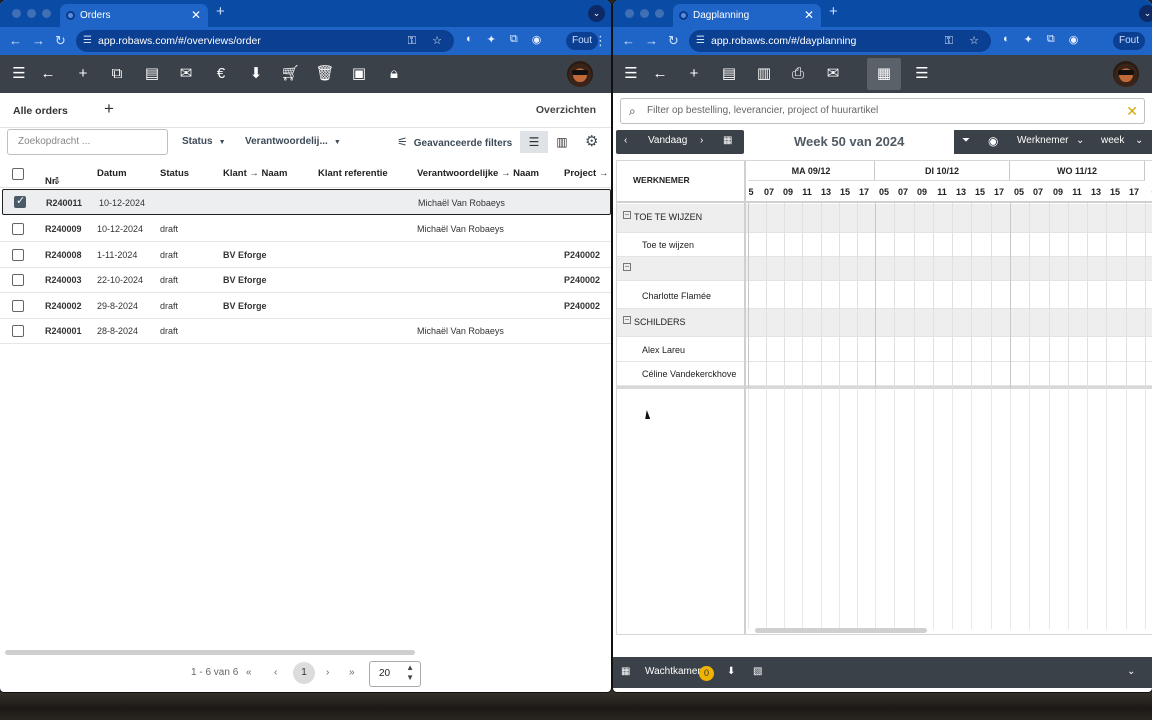 This screenshot has height=720, width=1152. Describe the element at coordinates (174, 173) in the screenshot. I see `column-header: Status` at that location.